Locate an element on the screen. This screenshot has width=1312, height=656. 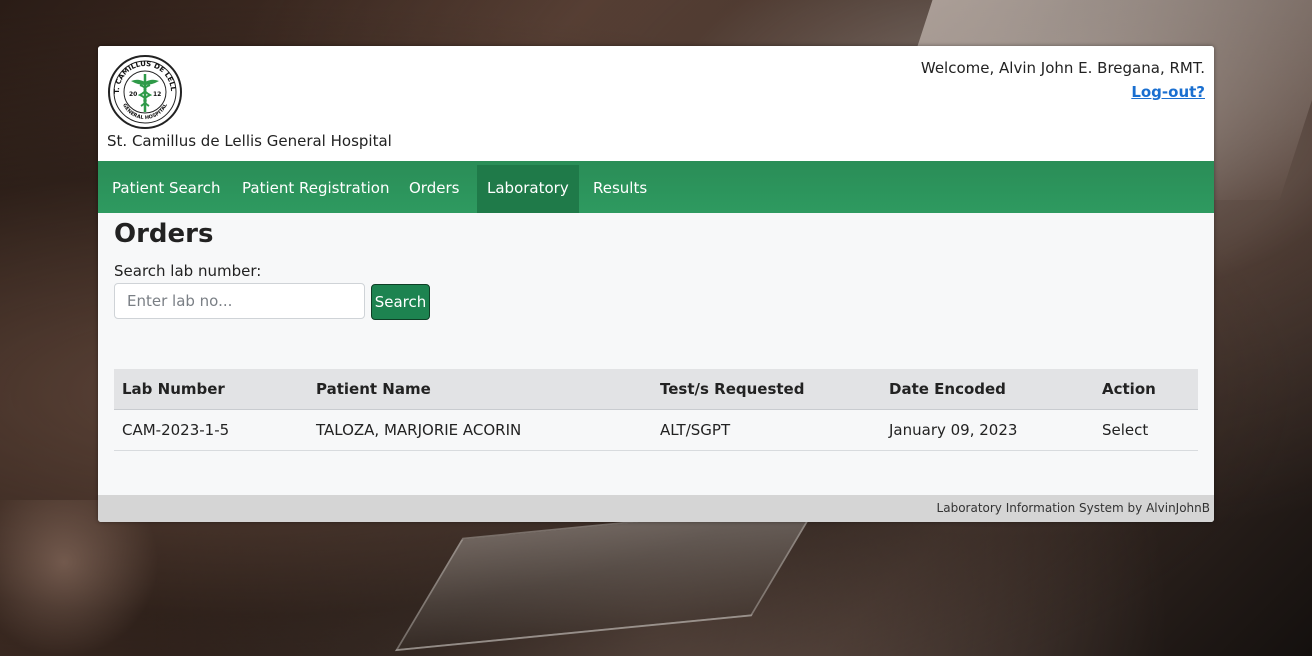
nav-item-results: Results is located at coordinates (620, 189).